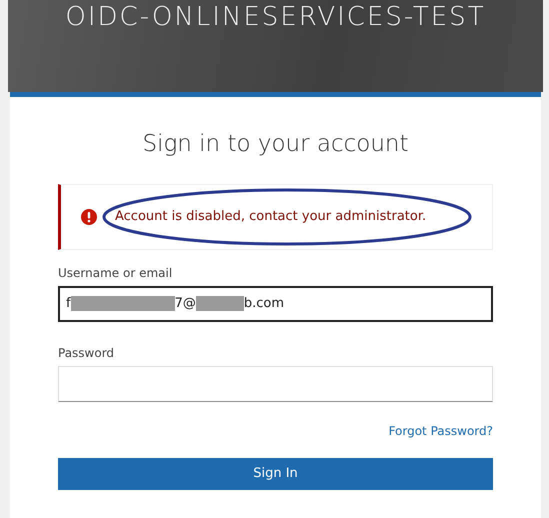  Describe the element at coordinates (275, 384) in the screenshot. I see `password-field` at that location.